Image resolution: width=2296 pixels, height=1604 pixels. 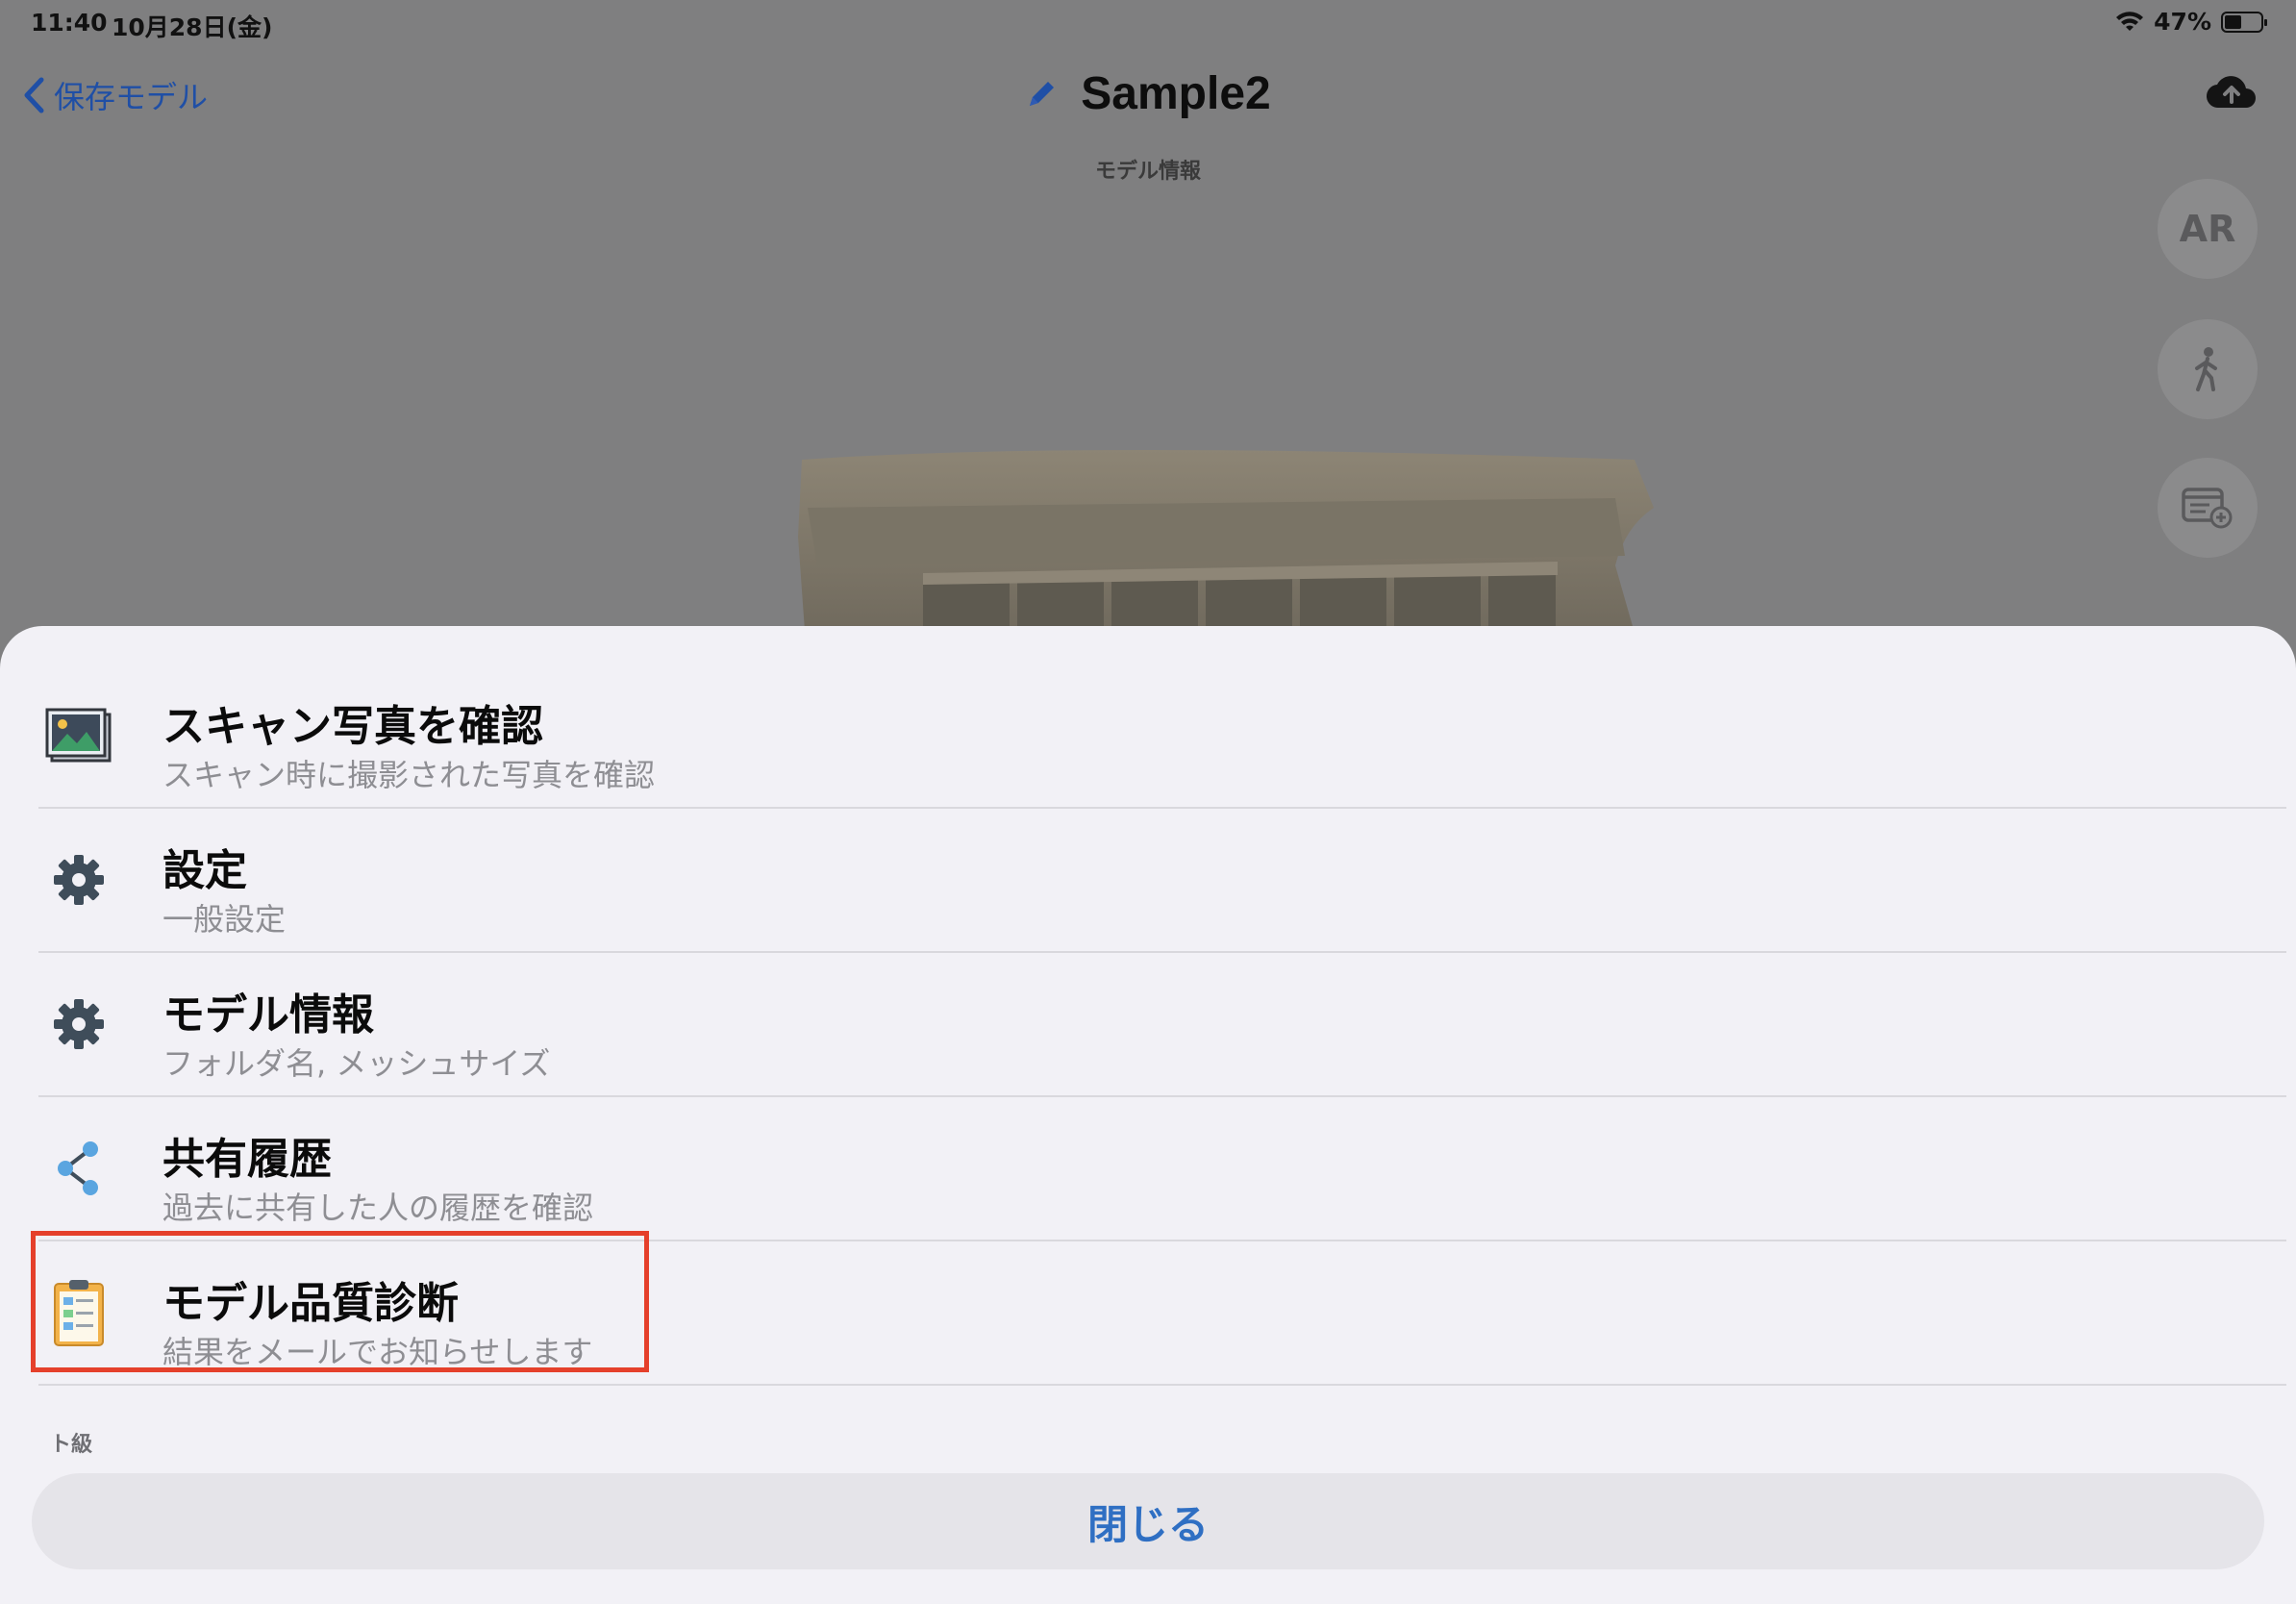 I want to click on menu-item-subtitle: フォルダ名, メッシュサイズ, so click(x=356, y=1063).